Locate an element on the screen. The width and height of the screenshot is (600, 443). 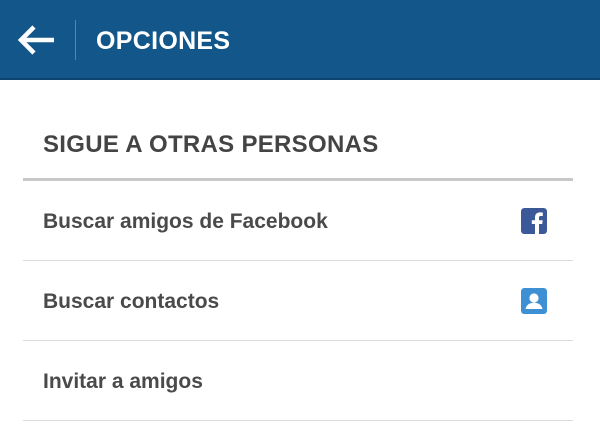
list-item-label: Buscar amigos de Facebook is located at coordinates (185, 221).